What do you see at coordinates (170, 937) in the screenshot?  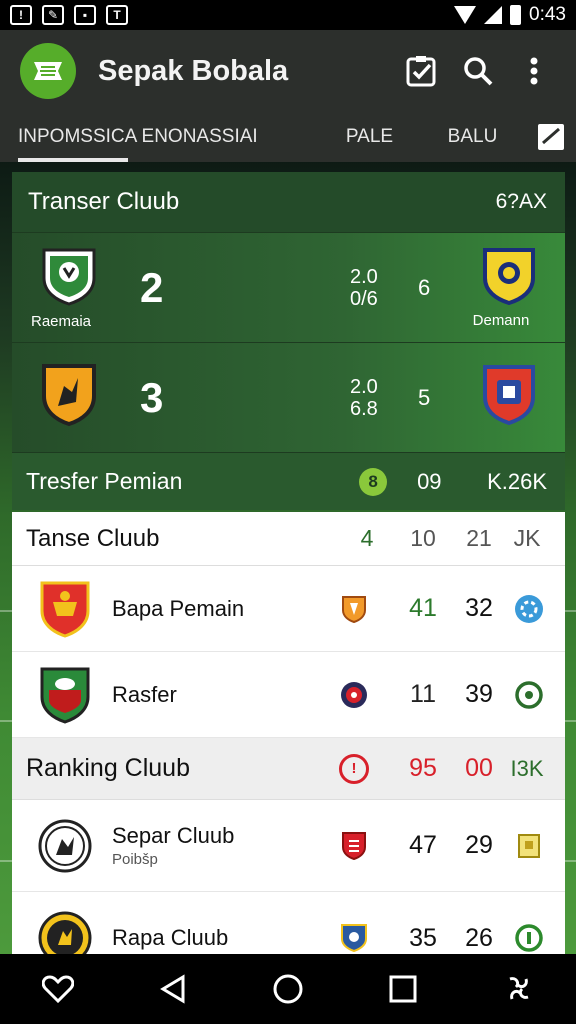 I see `club-name-text: Rapa Cluub` at bounding box center [170, 937].